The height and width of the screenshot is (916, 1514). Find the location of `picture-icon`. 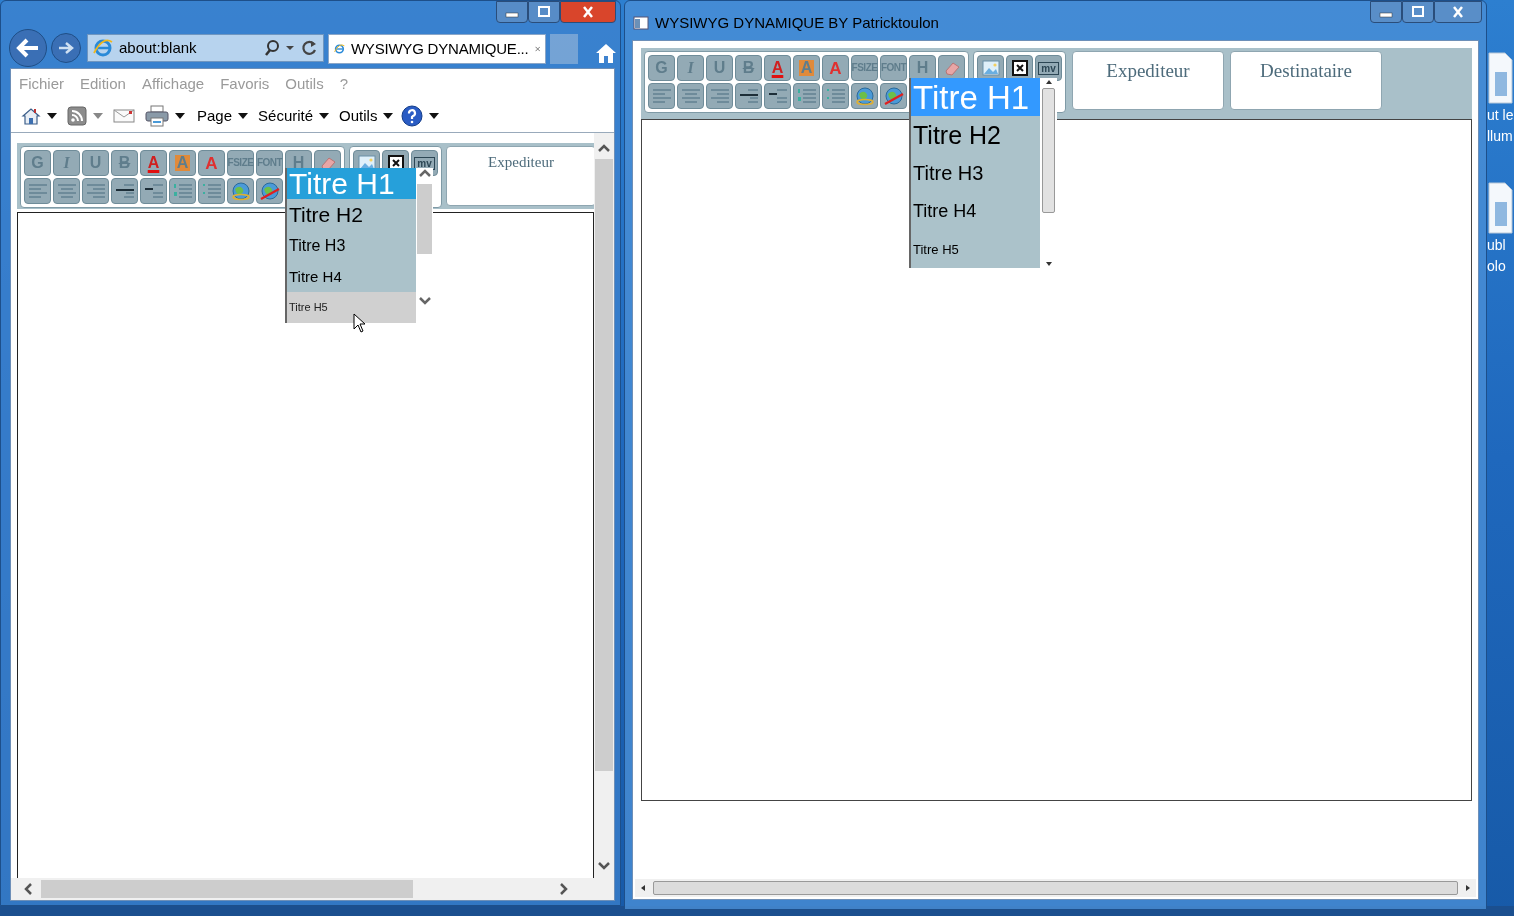

picture-icon is located at coordinates (990, 68).